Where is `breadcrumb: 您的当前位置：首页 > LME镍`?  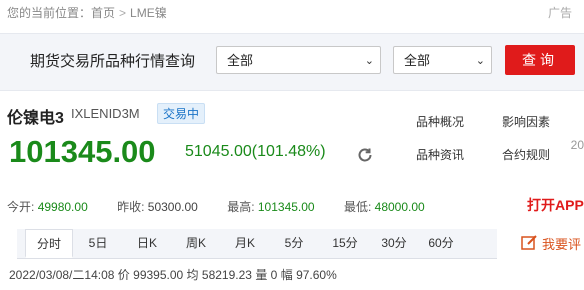 breadcrumb: 您的当前位置：首页 > LME镍 is located at coordinates (87, 12).